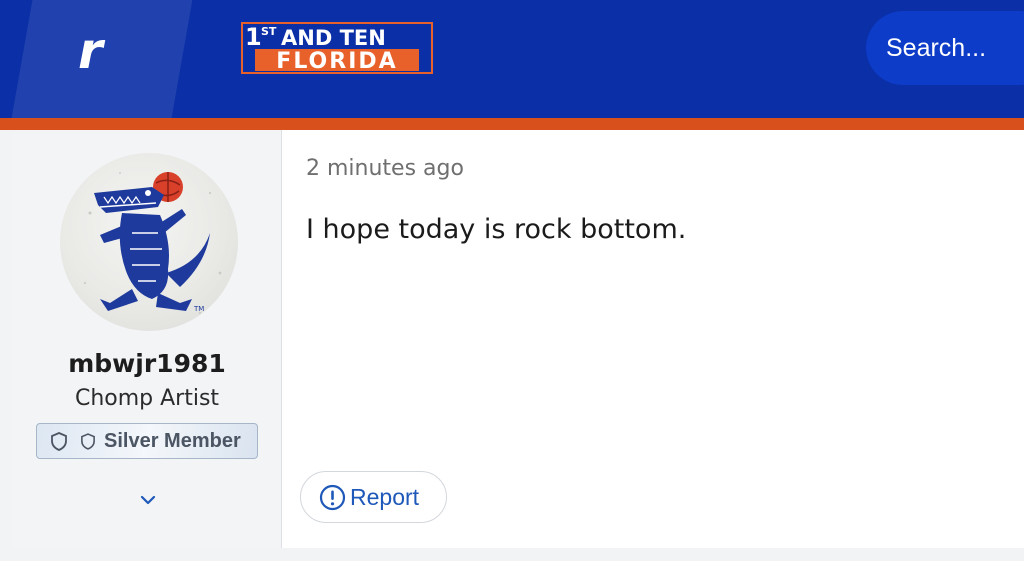 The height and width of the screenshot is (561, 1024). What do you see at coordinates (253, 37) in the screenshot?
I see `logo-numeral: 1` at bounding box center [253, 37].